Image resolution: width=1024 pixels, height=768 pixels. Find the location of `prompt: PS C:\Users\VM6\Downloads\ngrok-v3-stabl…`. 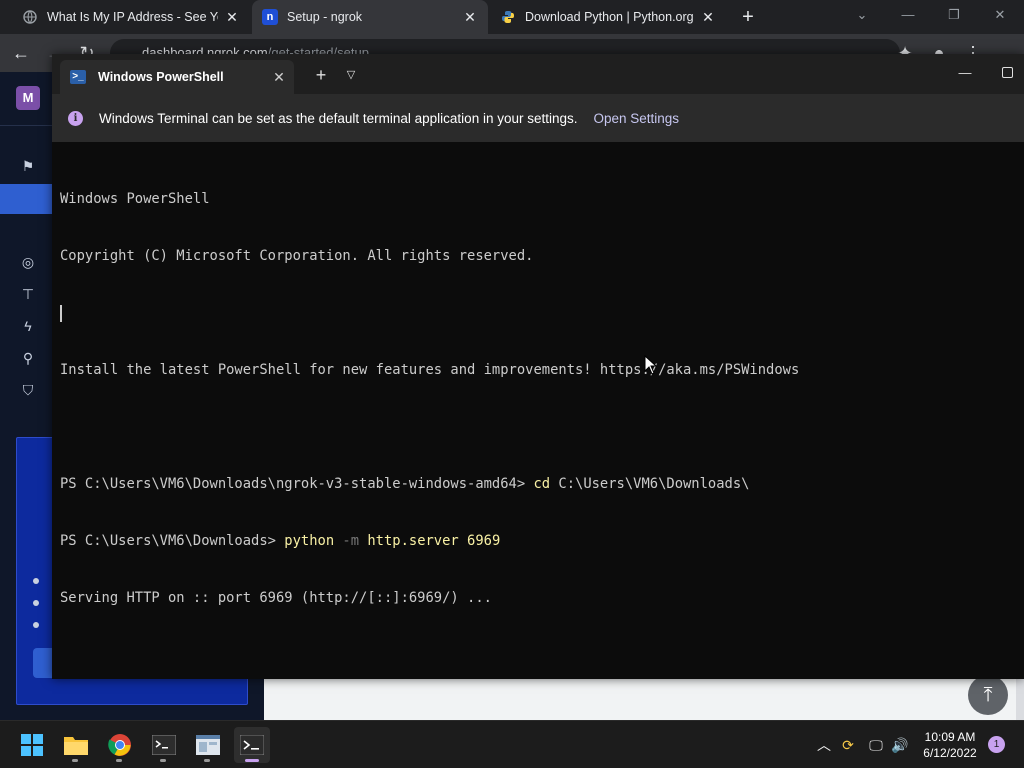

prompt: PS C:\Users\VM6\Downloads\ngrok-v3-stabl… is located at coordinates (297, 484).